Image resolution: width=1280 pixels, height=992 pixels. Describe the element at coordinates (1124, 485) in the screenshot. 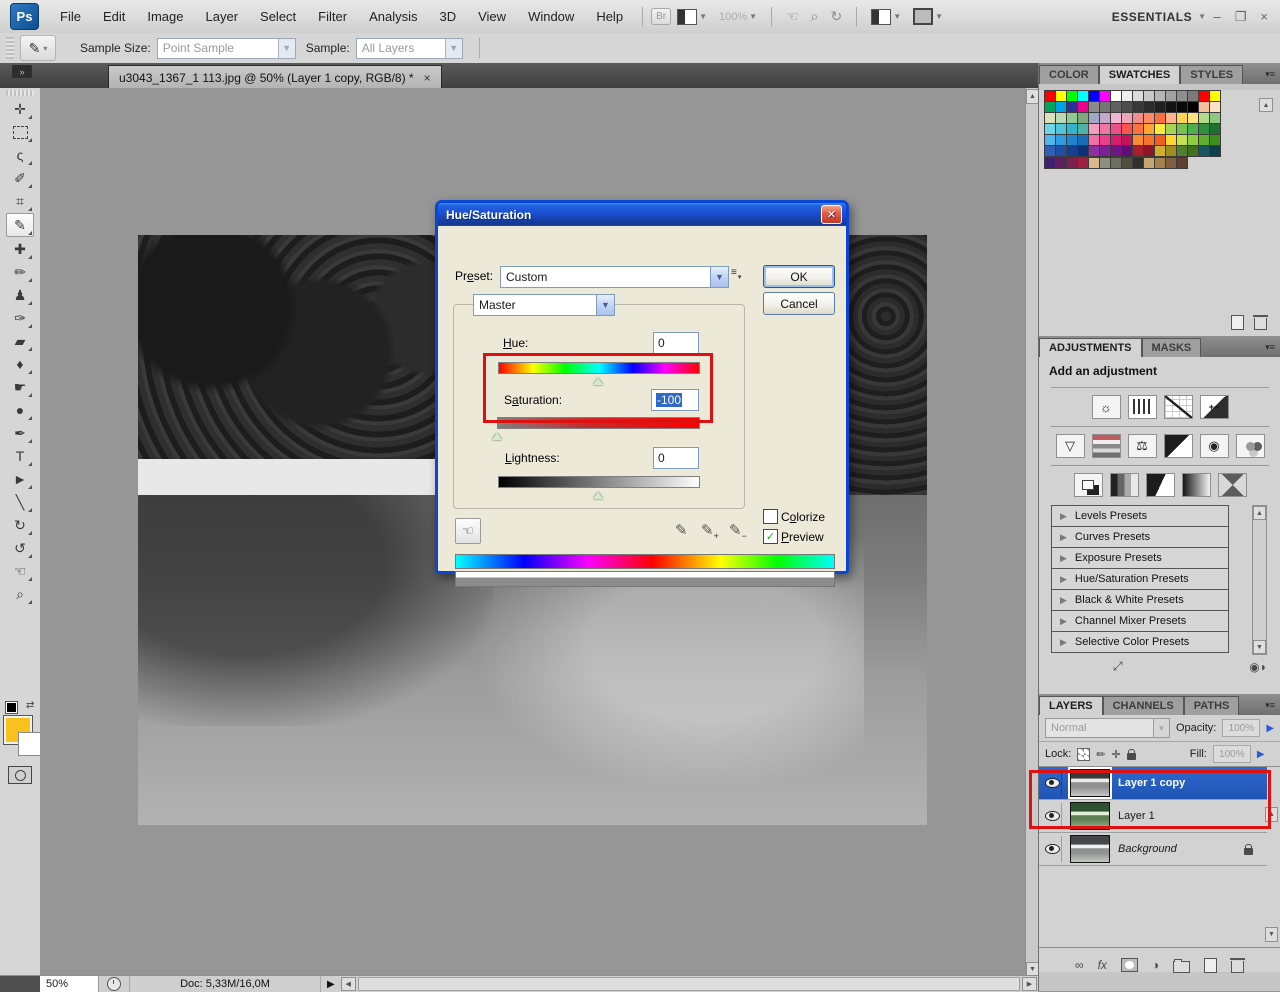

I see `adj-posterize-icon` at that location.